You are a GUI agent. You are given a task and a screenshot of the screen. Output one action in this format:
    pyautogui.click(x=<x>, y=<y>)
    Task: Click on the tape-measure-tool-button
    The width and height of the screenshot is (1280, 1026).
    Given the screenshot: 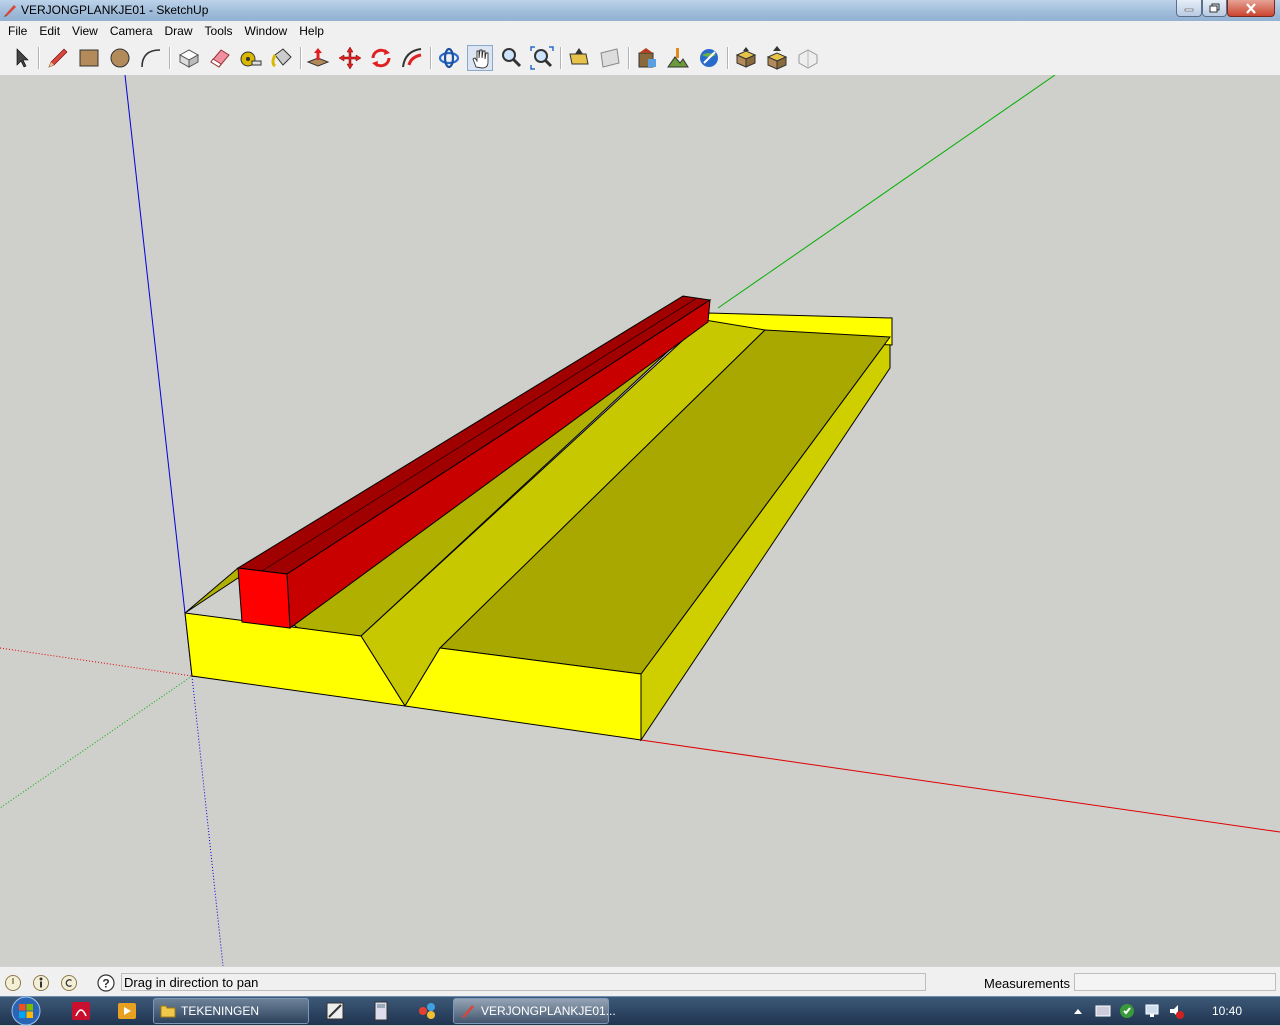 What is the action you would take?
    pyautogui.click(x=251, y=58)
    